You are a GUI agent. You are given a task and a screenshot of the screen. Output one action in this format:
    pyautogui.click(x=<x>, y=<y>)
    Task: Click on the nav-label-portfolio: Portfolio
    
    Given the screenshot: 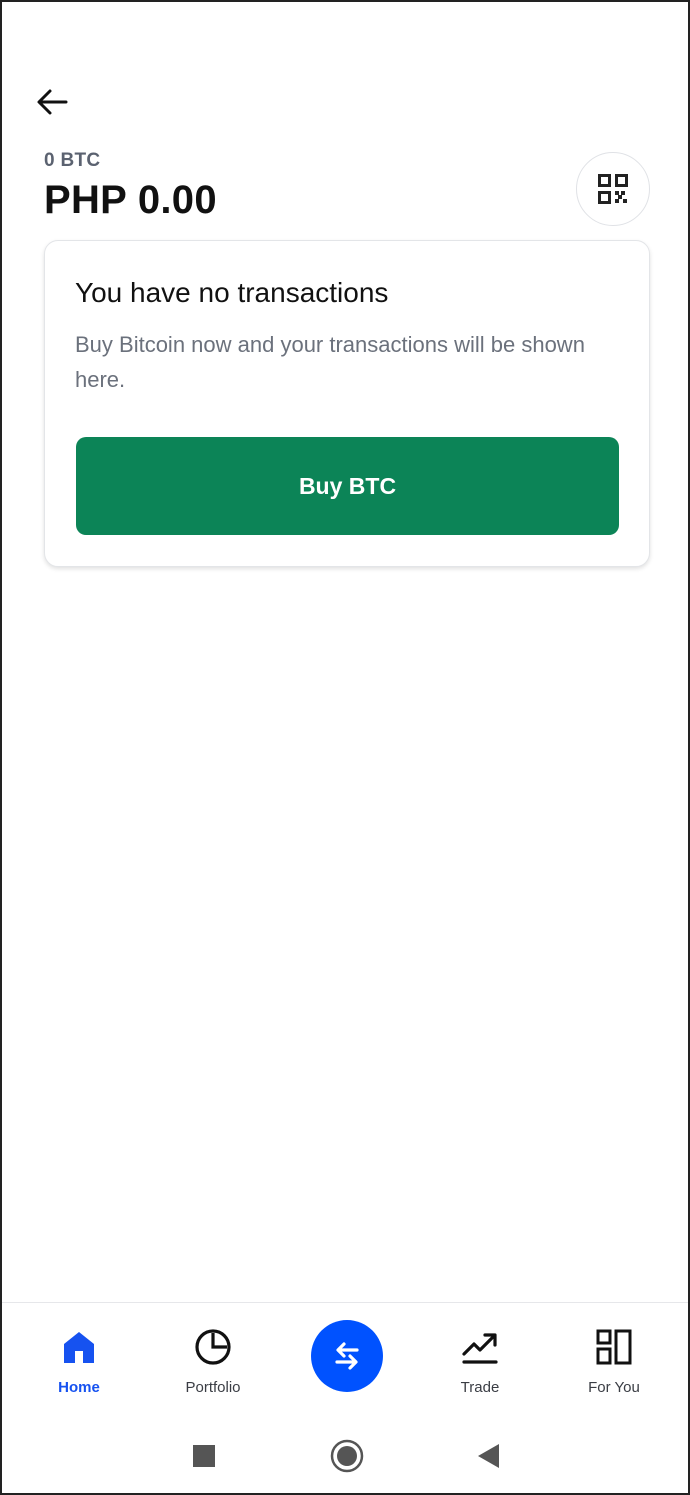 What is the action you would take?
    pyautogui.click(x=213, y=1387)
    